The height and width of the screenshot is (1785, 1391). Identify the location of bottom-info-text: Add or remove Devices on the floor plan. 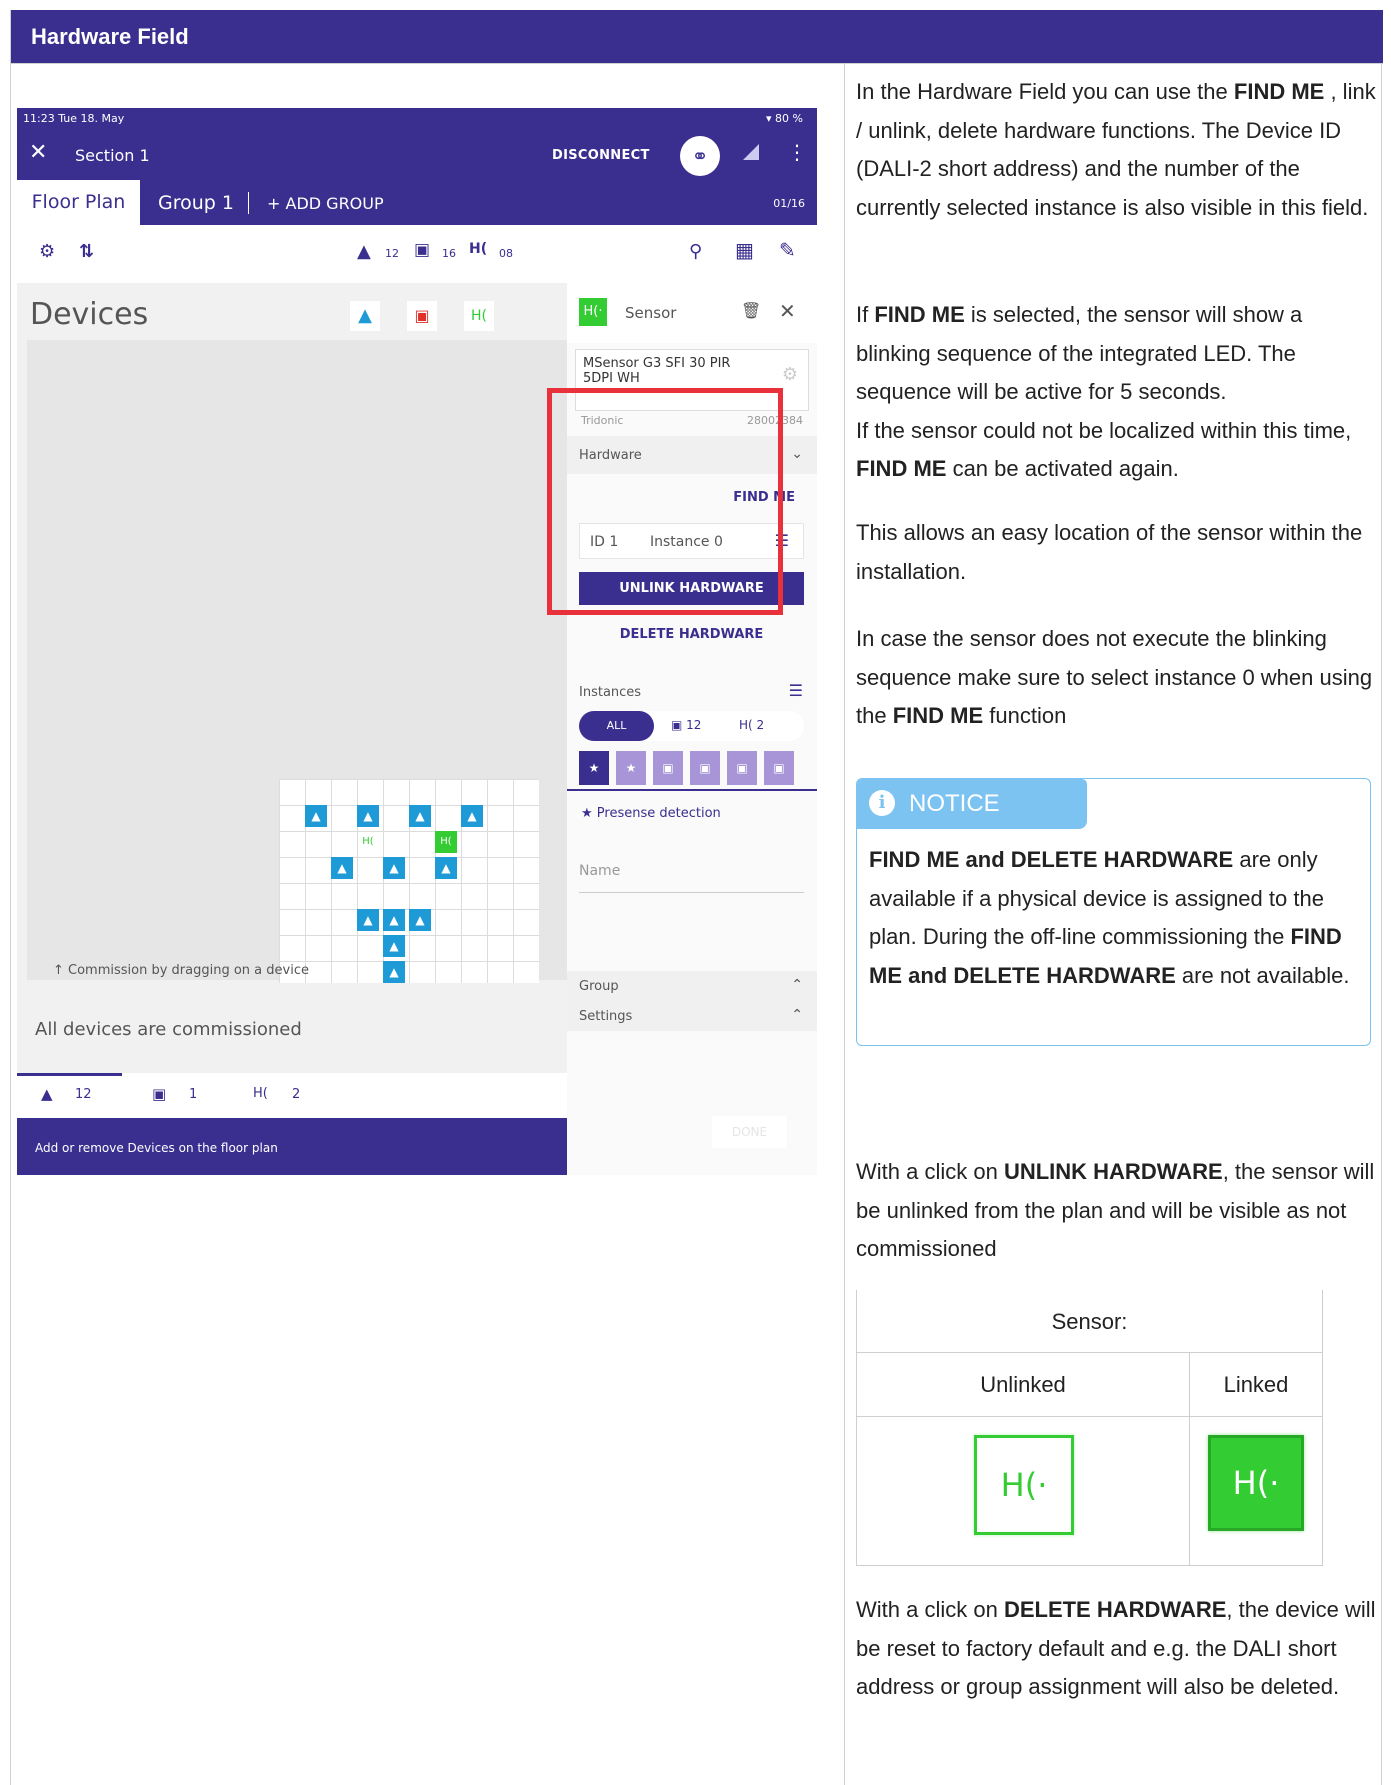
(156, 1148).